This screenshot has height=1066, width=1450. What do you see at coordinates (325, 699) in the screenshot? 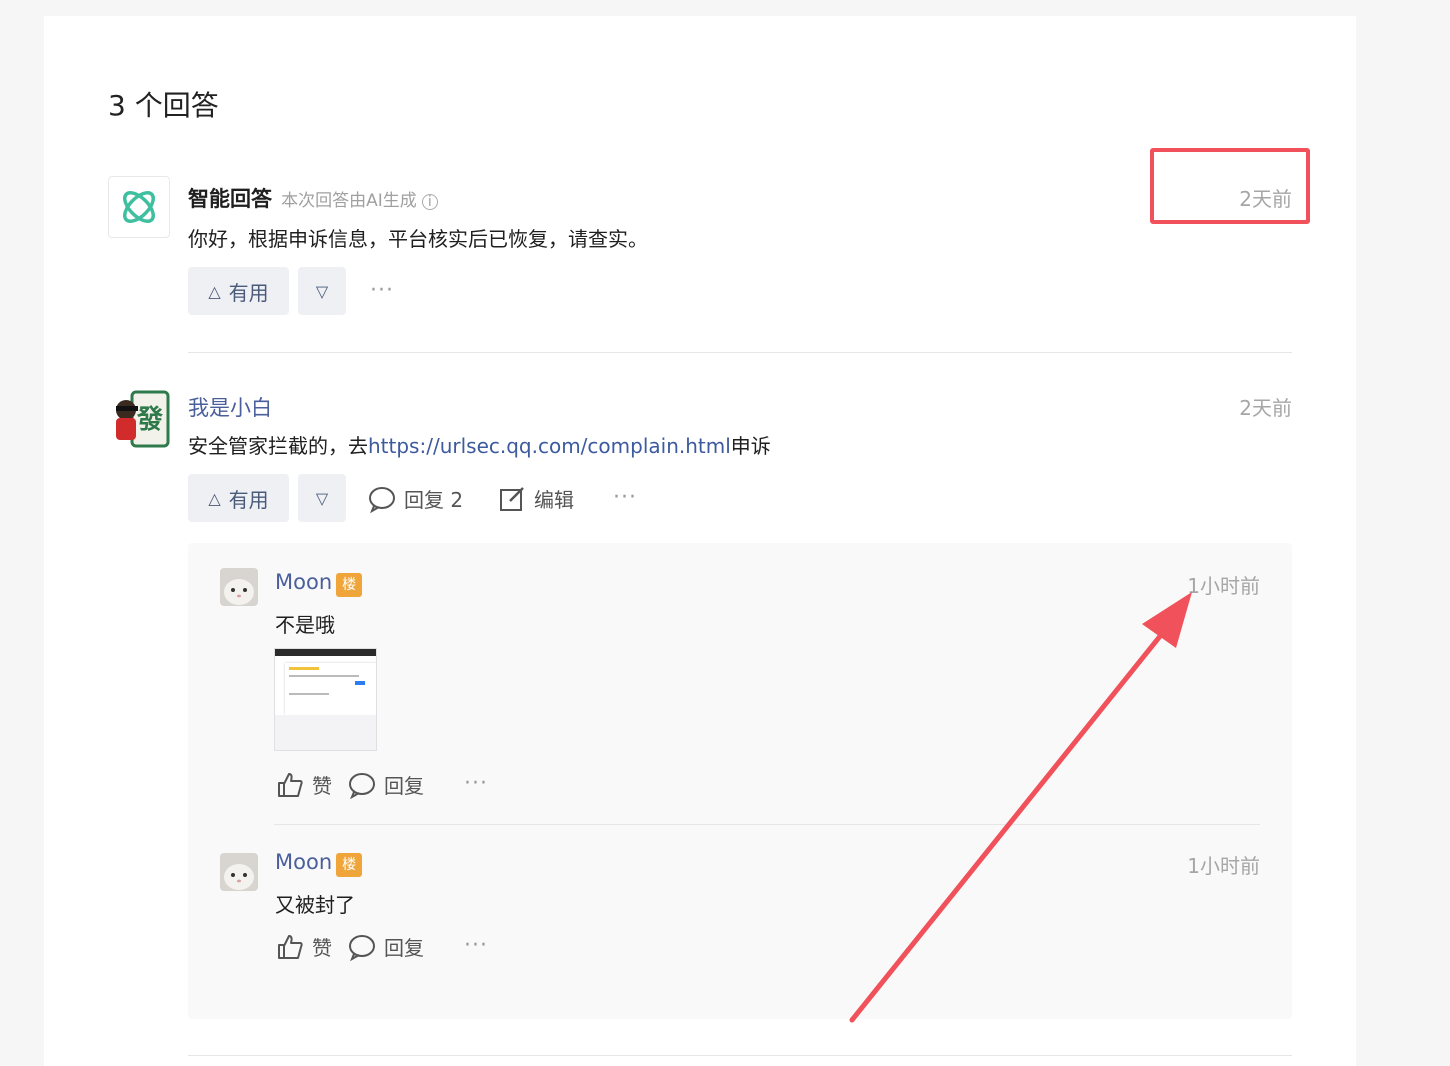
I see `reply-image-thumbnail` at bounding box center [325, 699].